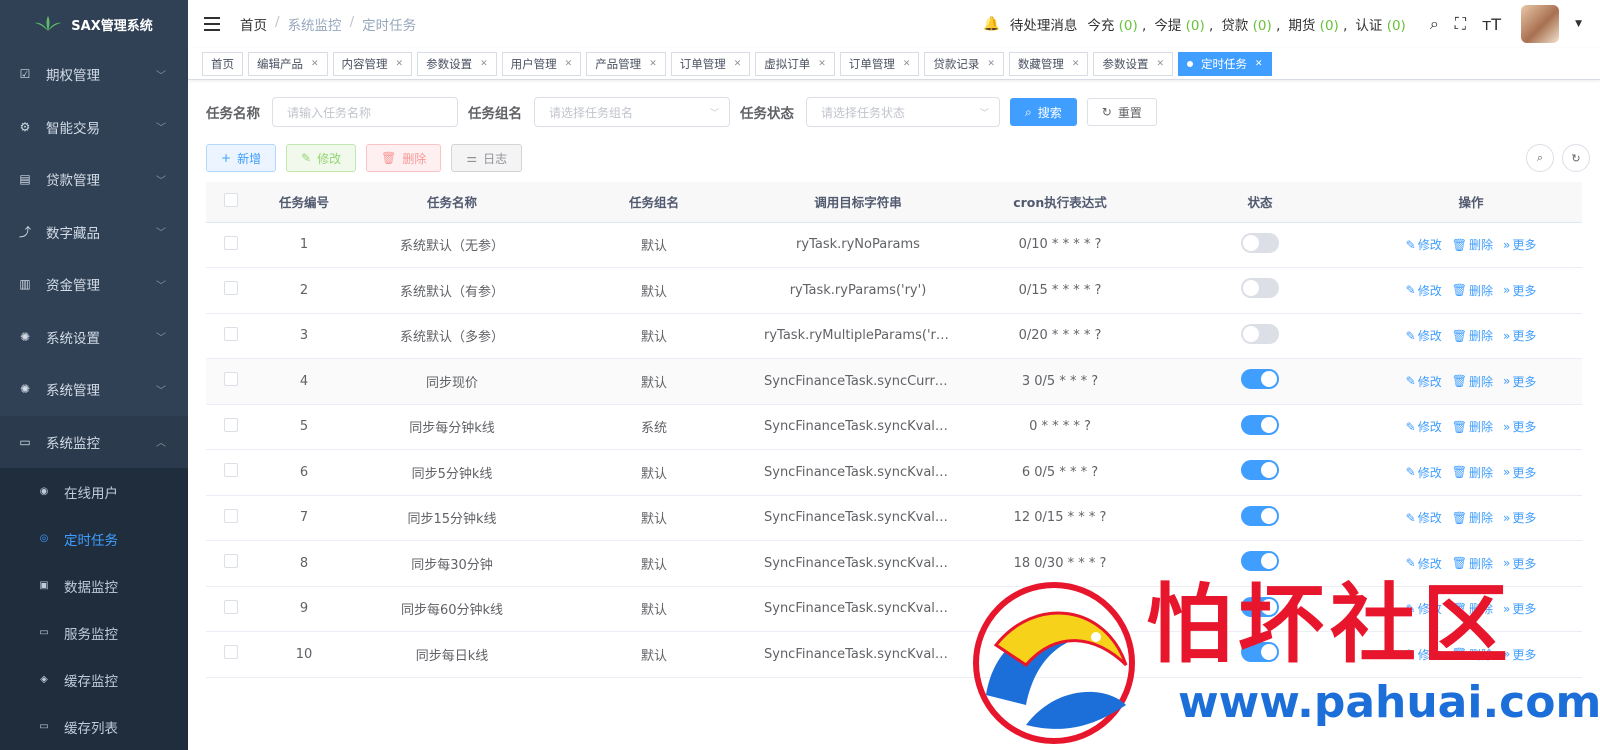 The height and width of the screenshot is (750, 1600). Describe the element at coordinates (1116, 24) in the screenshot. I see `notification-item: 今充 (0) ,` at that location.